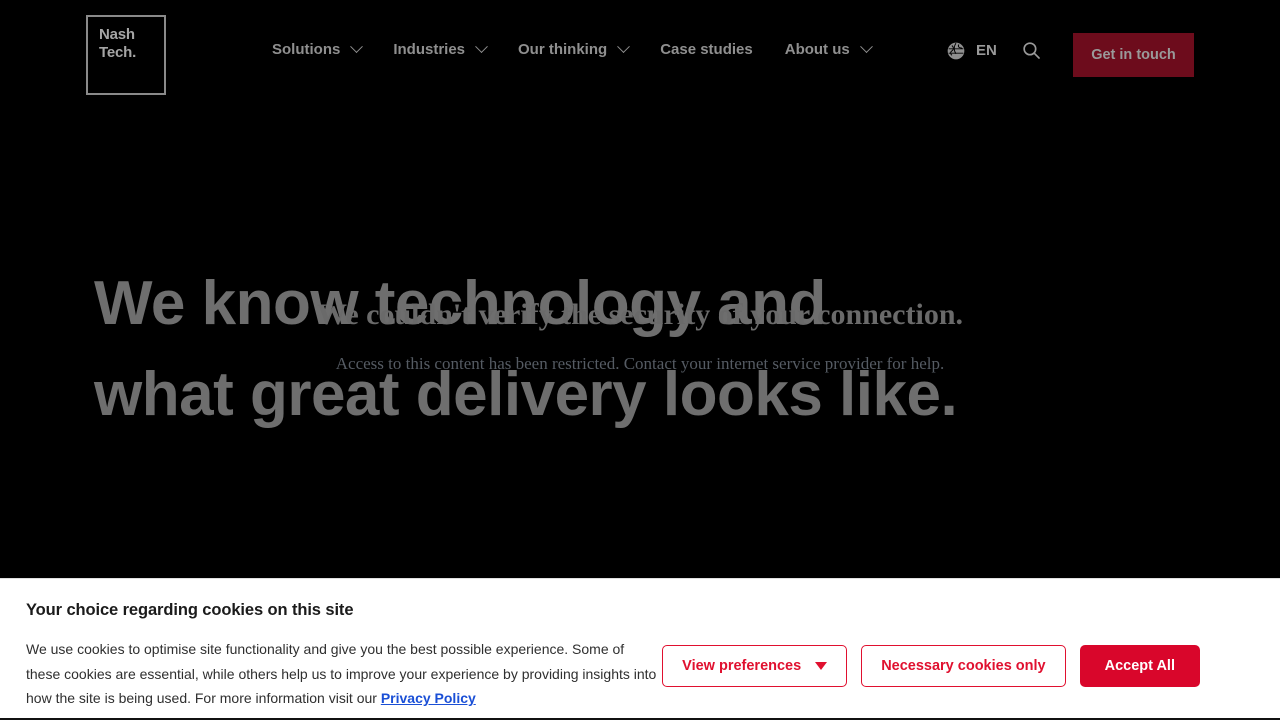 Image resolution: width=1280 pixels, height=720 pixels. What do you see at coordinates (526, 394) in the screenshot?
I see `hero-headline-line-2: what great delivery looks like.` at bounding box center [526, 394].